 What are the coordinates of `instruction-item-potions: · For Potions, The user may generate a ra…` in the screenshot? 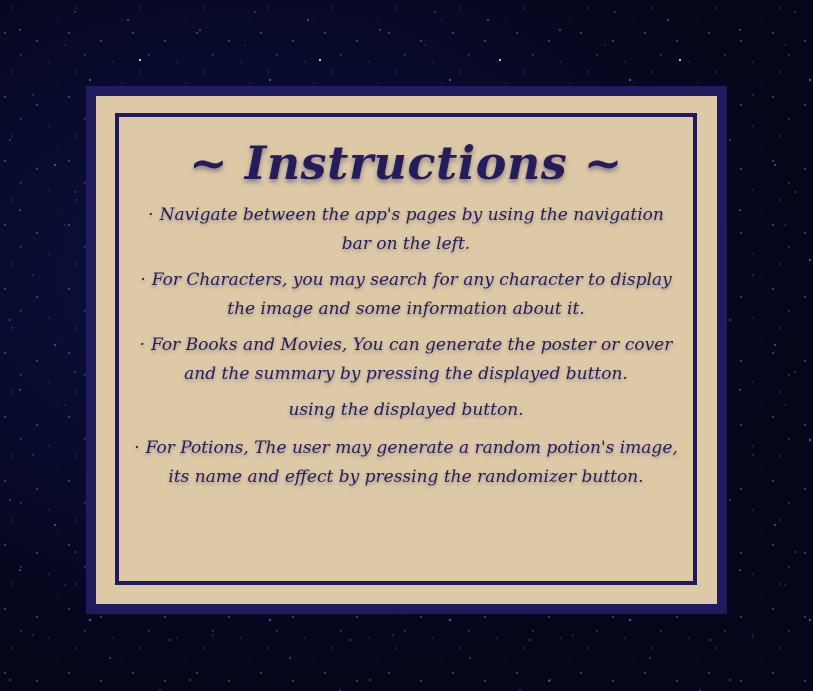 It's located at (406, 463).